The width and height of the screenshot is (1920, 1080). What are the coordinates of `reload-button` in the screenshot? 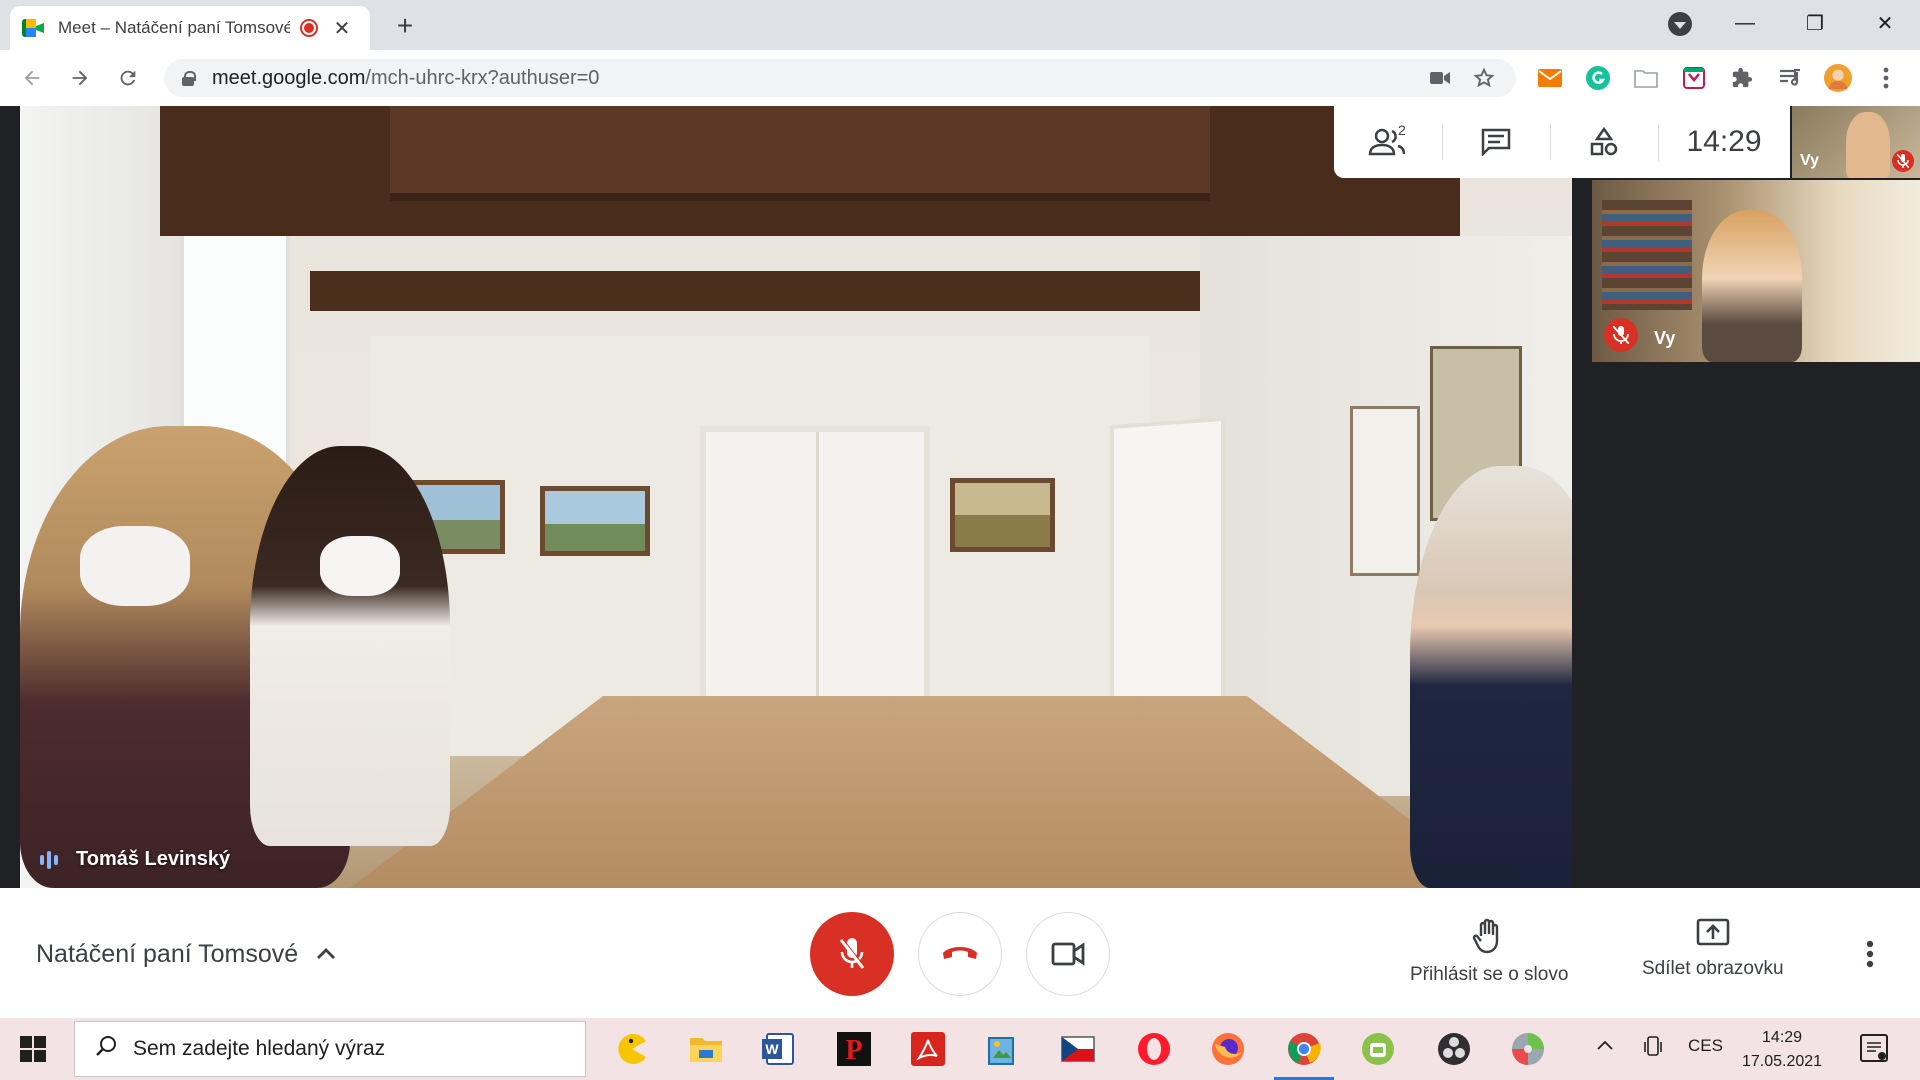 It's located at (128, 78).